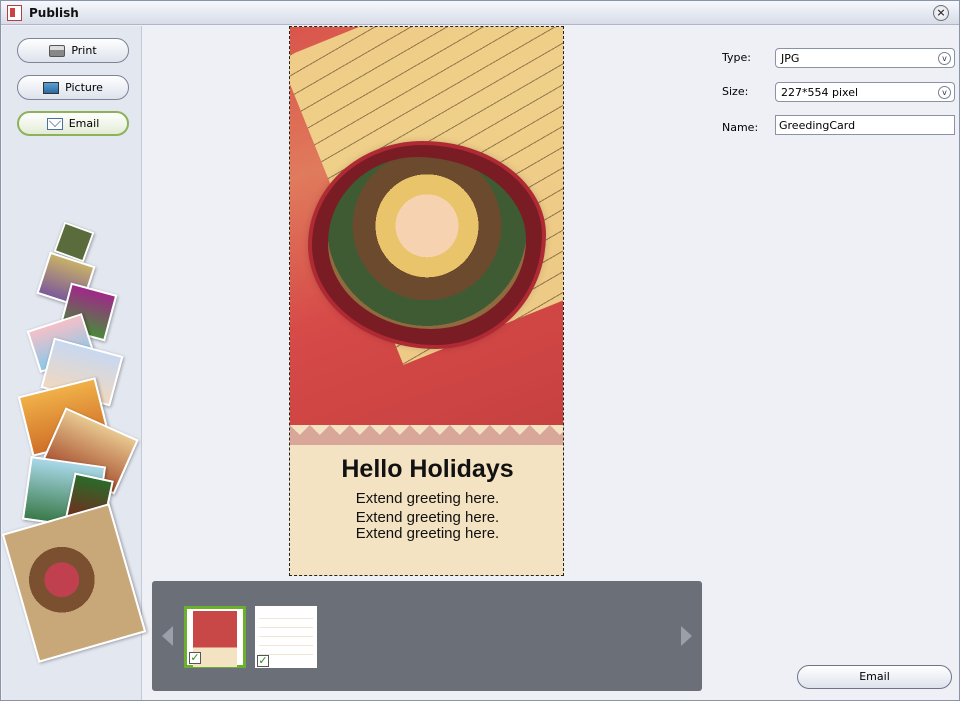  Describe the element at coordinates (790, 58) in the screenshot. I see `type-value: JPG` at that location.